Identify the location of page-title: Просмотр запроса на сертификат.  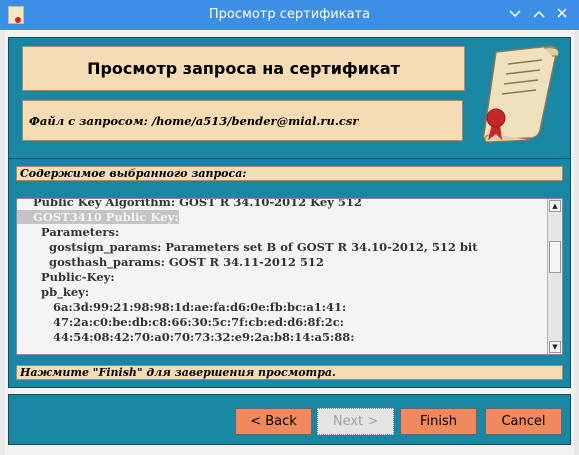
(243, 68).